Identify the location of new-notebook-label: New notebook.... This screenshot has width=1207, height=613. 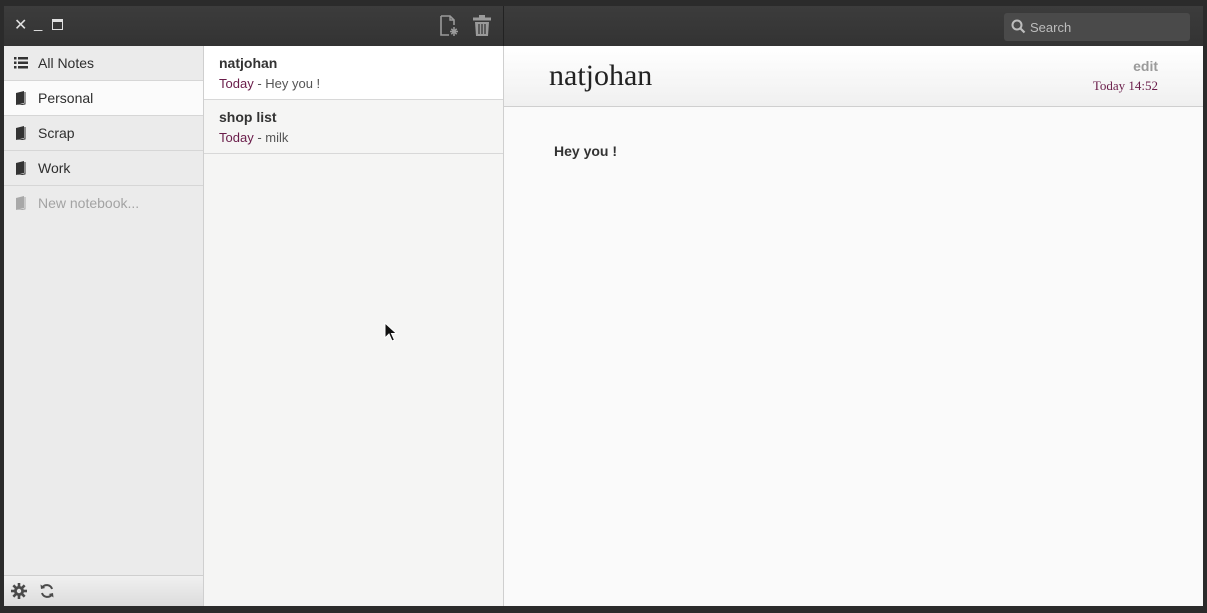
(89, 203).